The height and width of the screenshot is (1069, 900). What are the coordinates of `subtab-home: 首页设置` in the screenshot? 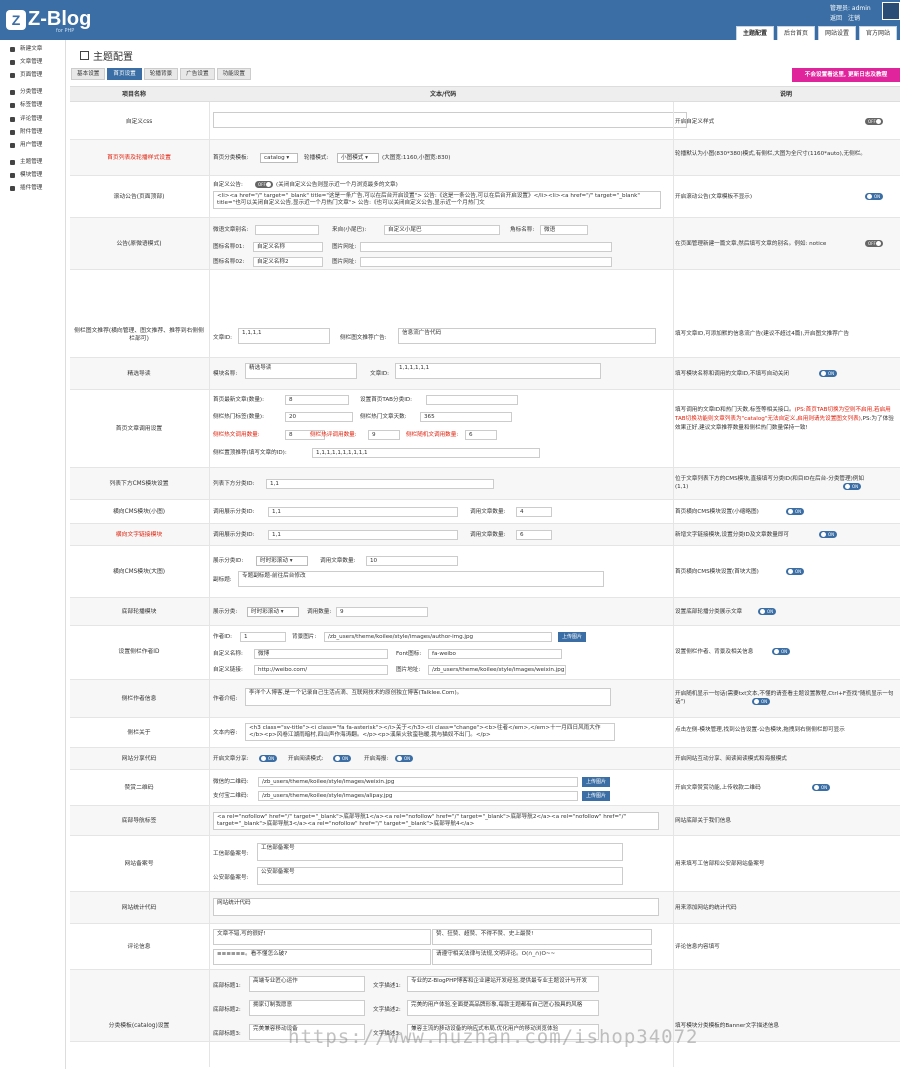 It's located at (124, 74).